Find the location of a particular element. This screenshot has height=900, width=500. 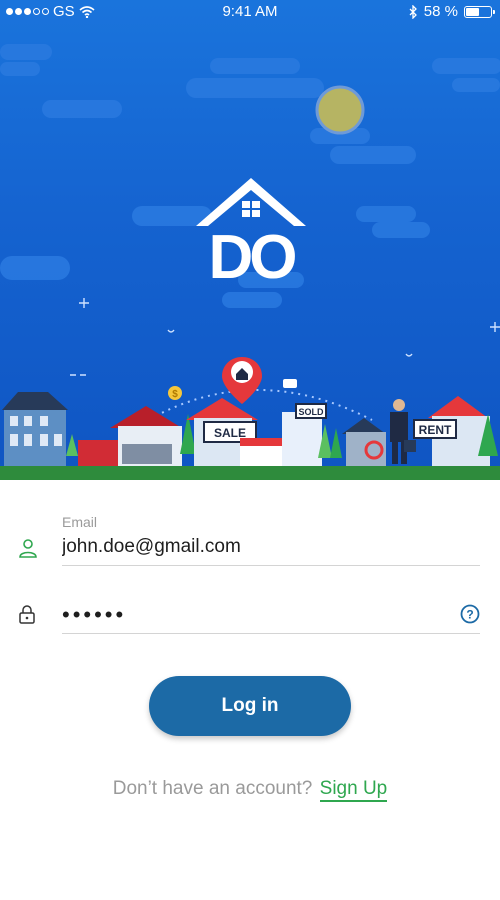

status-right: 58 % is located at coordinates (452, 11).